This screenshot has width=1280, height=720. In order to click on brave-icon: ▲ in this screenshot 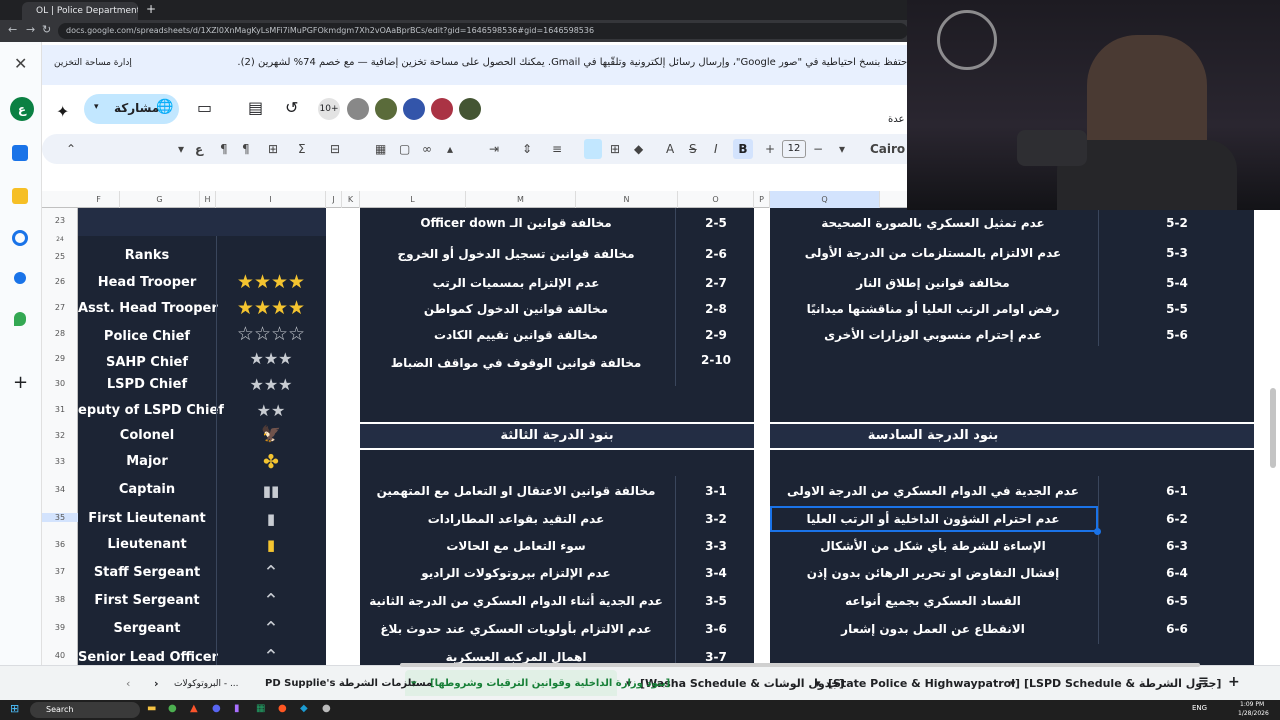, I will do `click(194, 708)`.